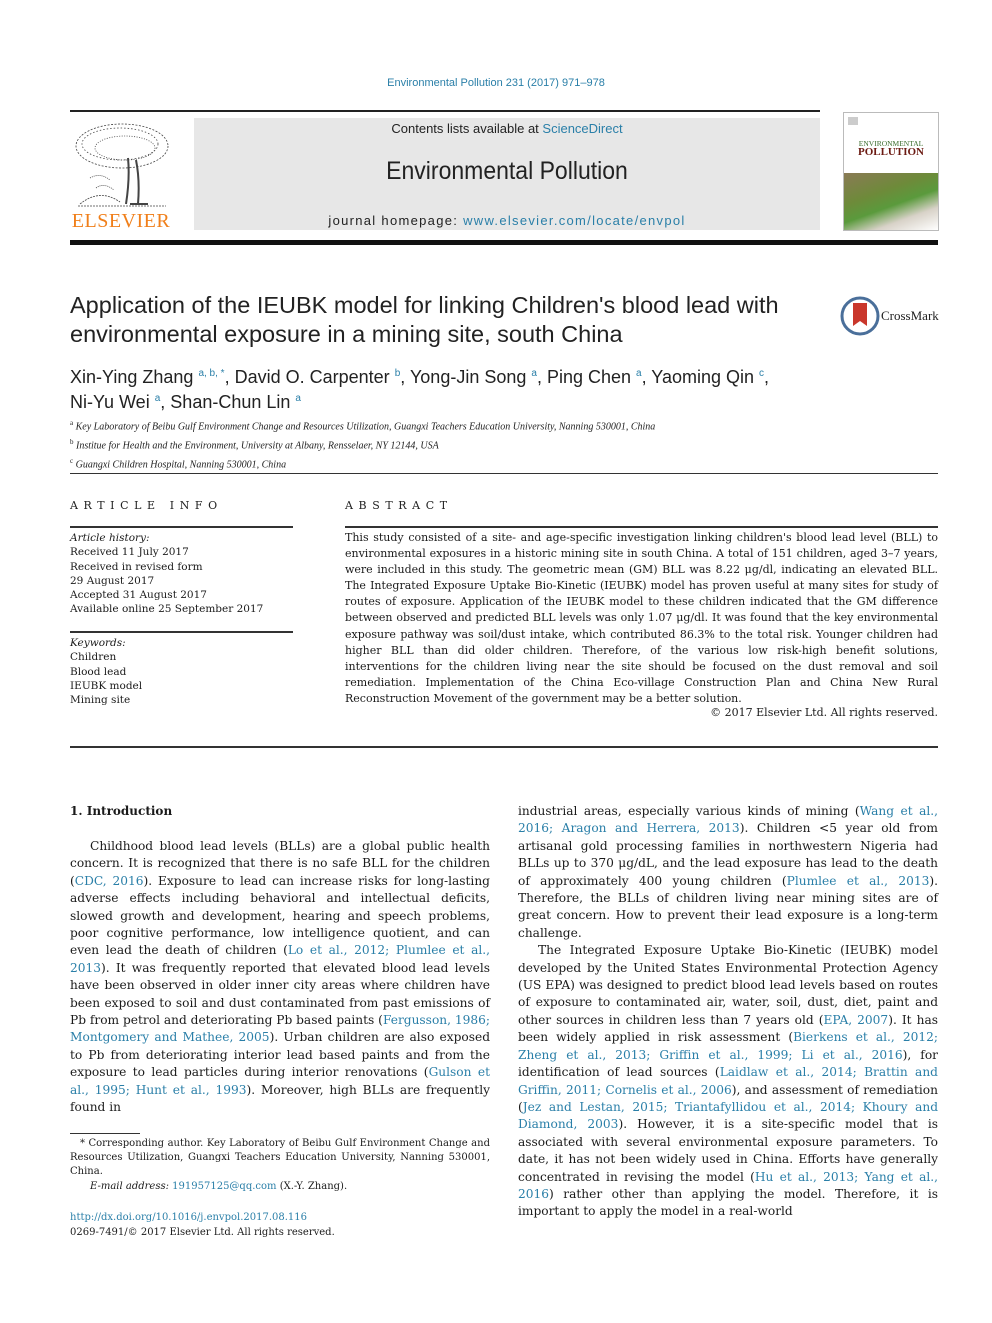 Image resolution: width=992 pixels, height=1323 pixels. What do you see at coordinates (312, 1186) in the screenshot?
I see `email-suffix: (X.-Y. Zhang).` at bounding box center [312, 1186].